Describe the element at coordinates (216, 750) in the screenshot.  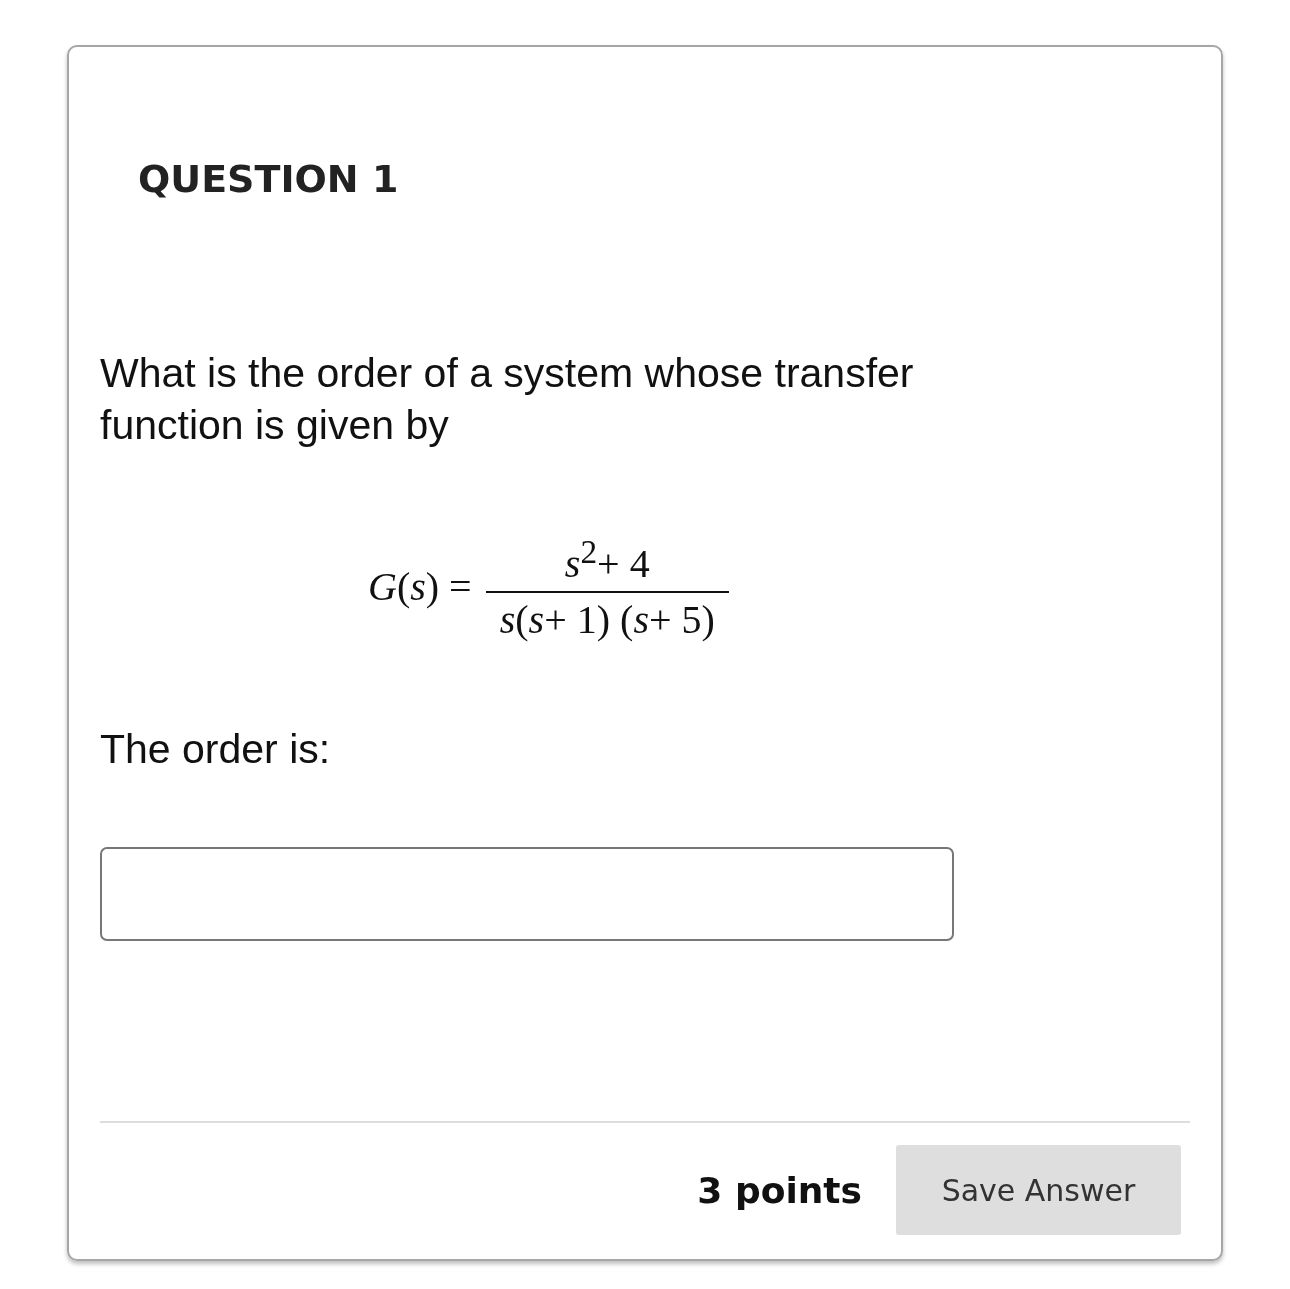
I see `answer-label: The order is:` at that location.